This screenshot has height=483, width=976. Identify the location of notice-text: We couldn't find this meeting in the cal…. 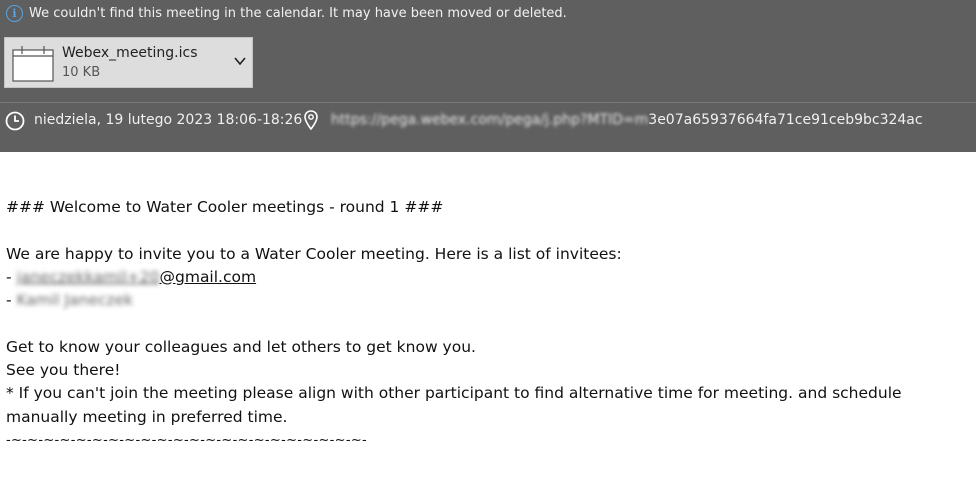
(298, 13).